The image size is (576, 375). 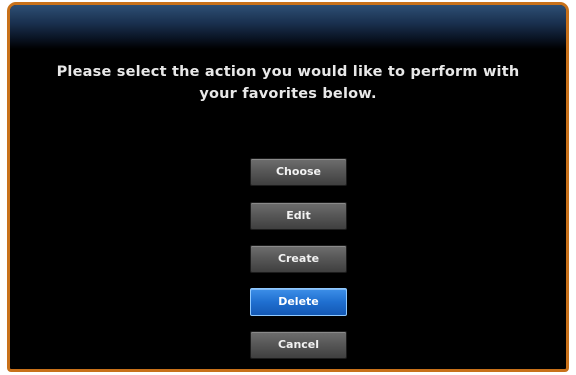 I want to click on delete-button: Delete, so click(x=298, y=302).